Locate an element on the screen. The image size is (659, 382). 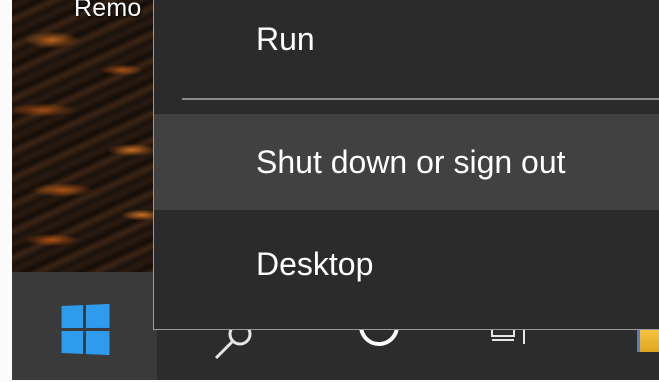
menu-item-label: Run is located at coordinates (285, 38).